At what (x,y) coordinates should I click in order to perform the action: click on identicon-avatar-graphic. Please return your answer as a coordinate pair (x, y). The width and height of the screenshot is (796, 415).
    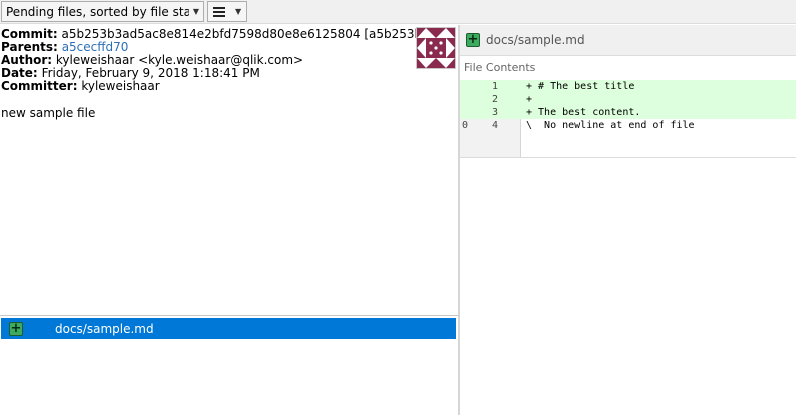
    Looking at the image, I should click on (436, 48).